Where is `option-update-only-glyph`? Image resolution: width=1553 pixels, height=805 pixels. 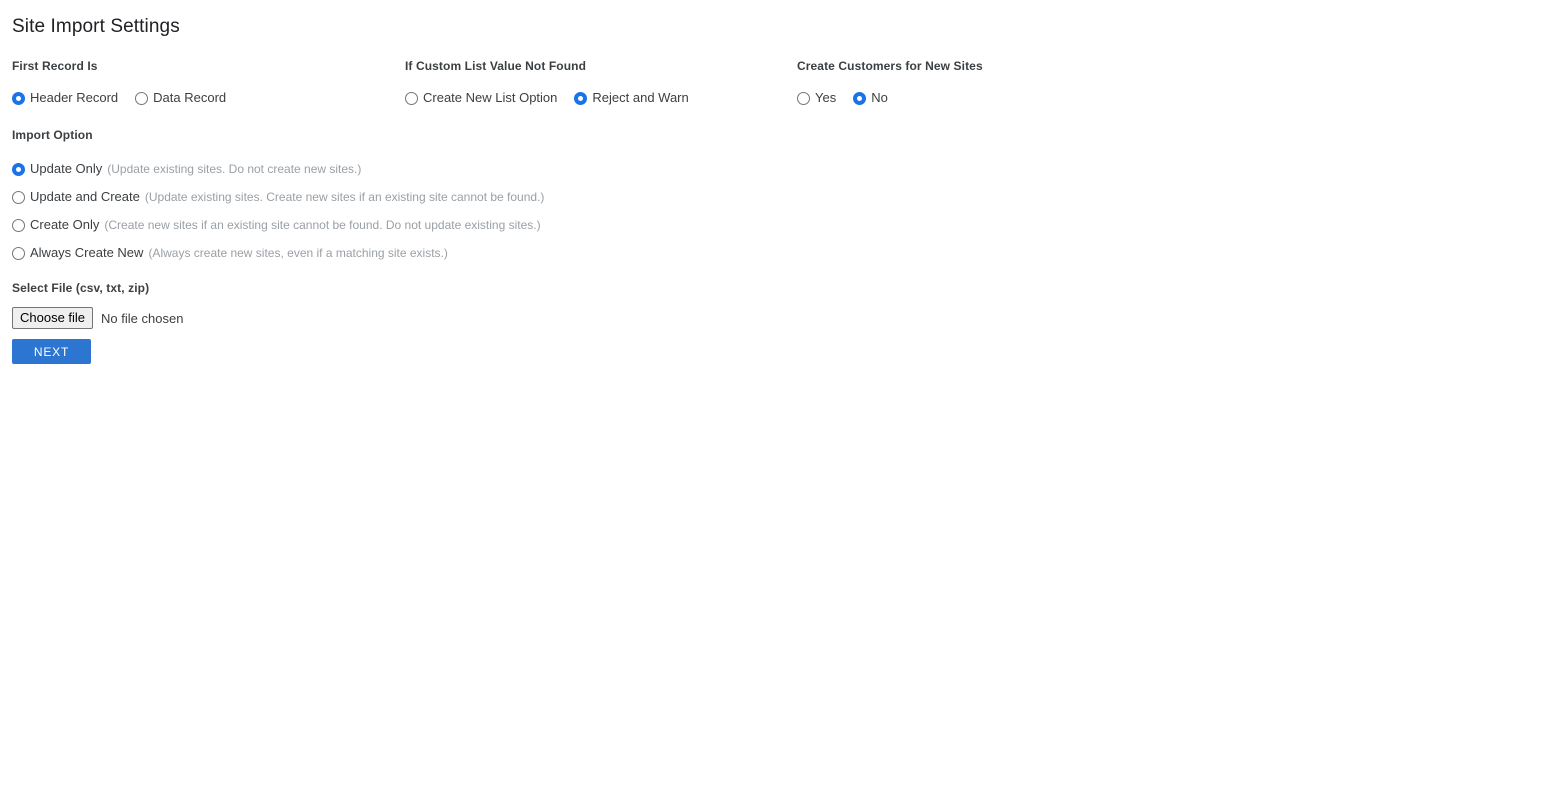 option-update-only-glyph is located at coordinates (18, 169).